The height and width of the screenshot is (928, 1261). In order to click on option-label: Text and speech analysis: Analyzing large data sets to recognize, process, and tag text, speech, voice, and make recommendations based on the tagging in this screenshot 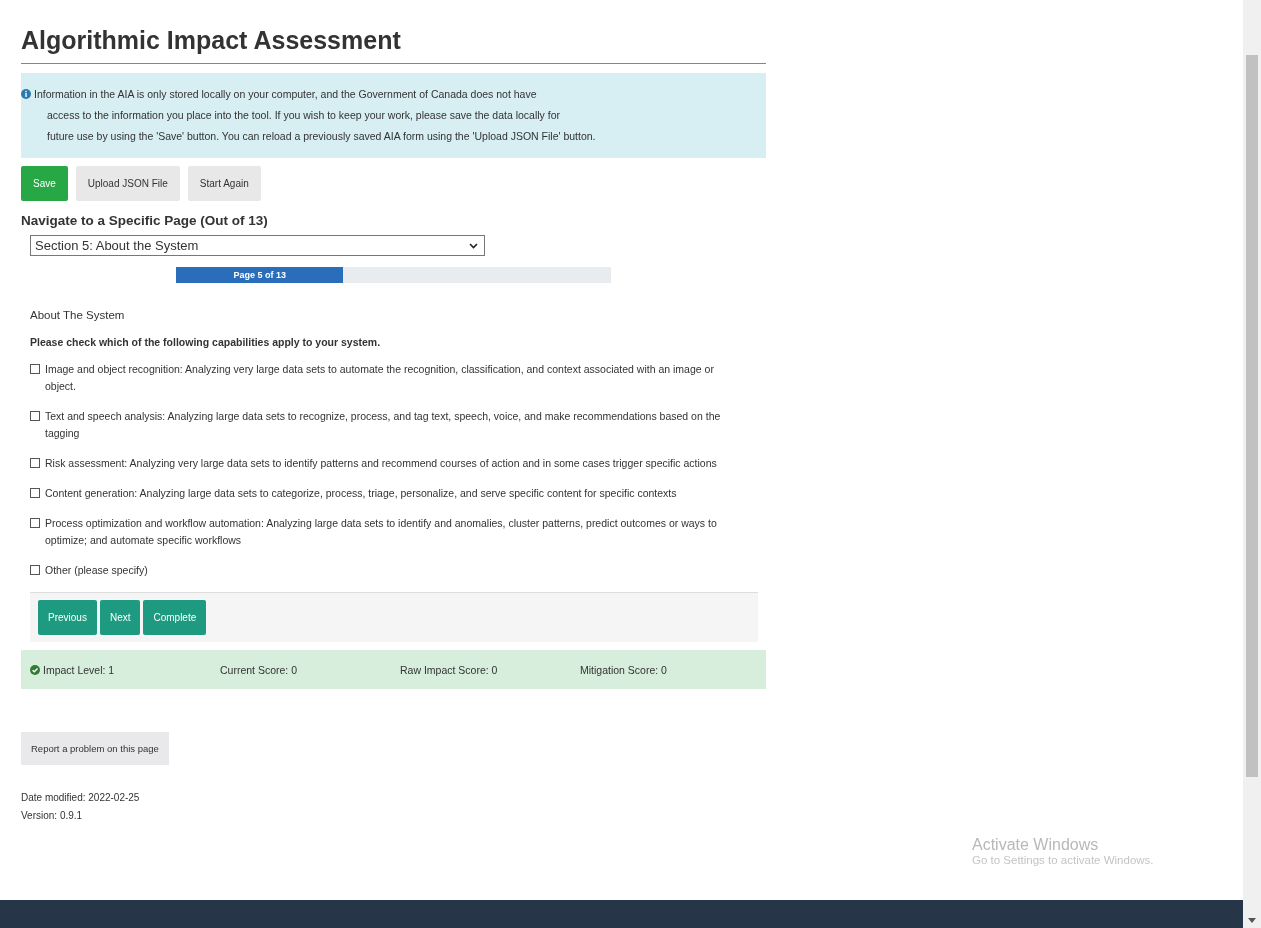, I will do `click(383, 425)`.